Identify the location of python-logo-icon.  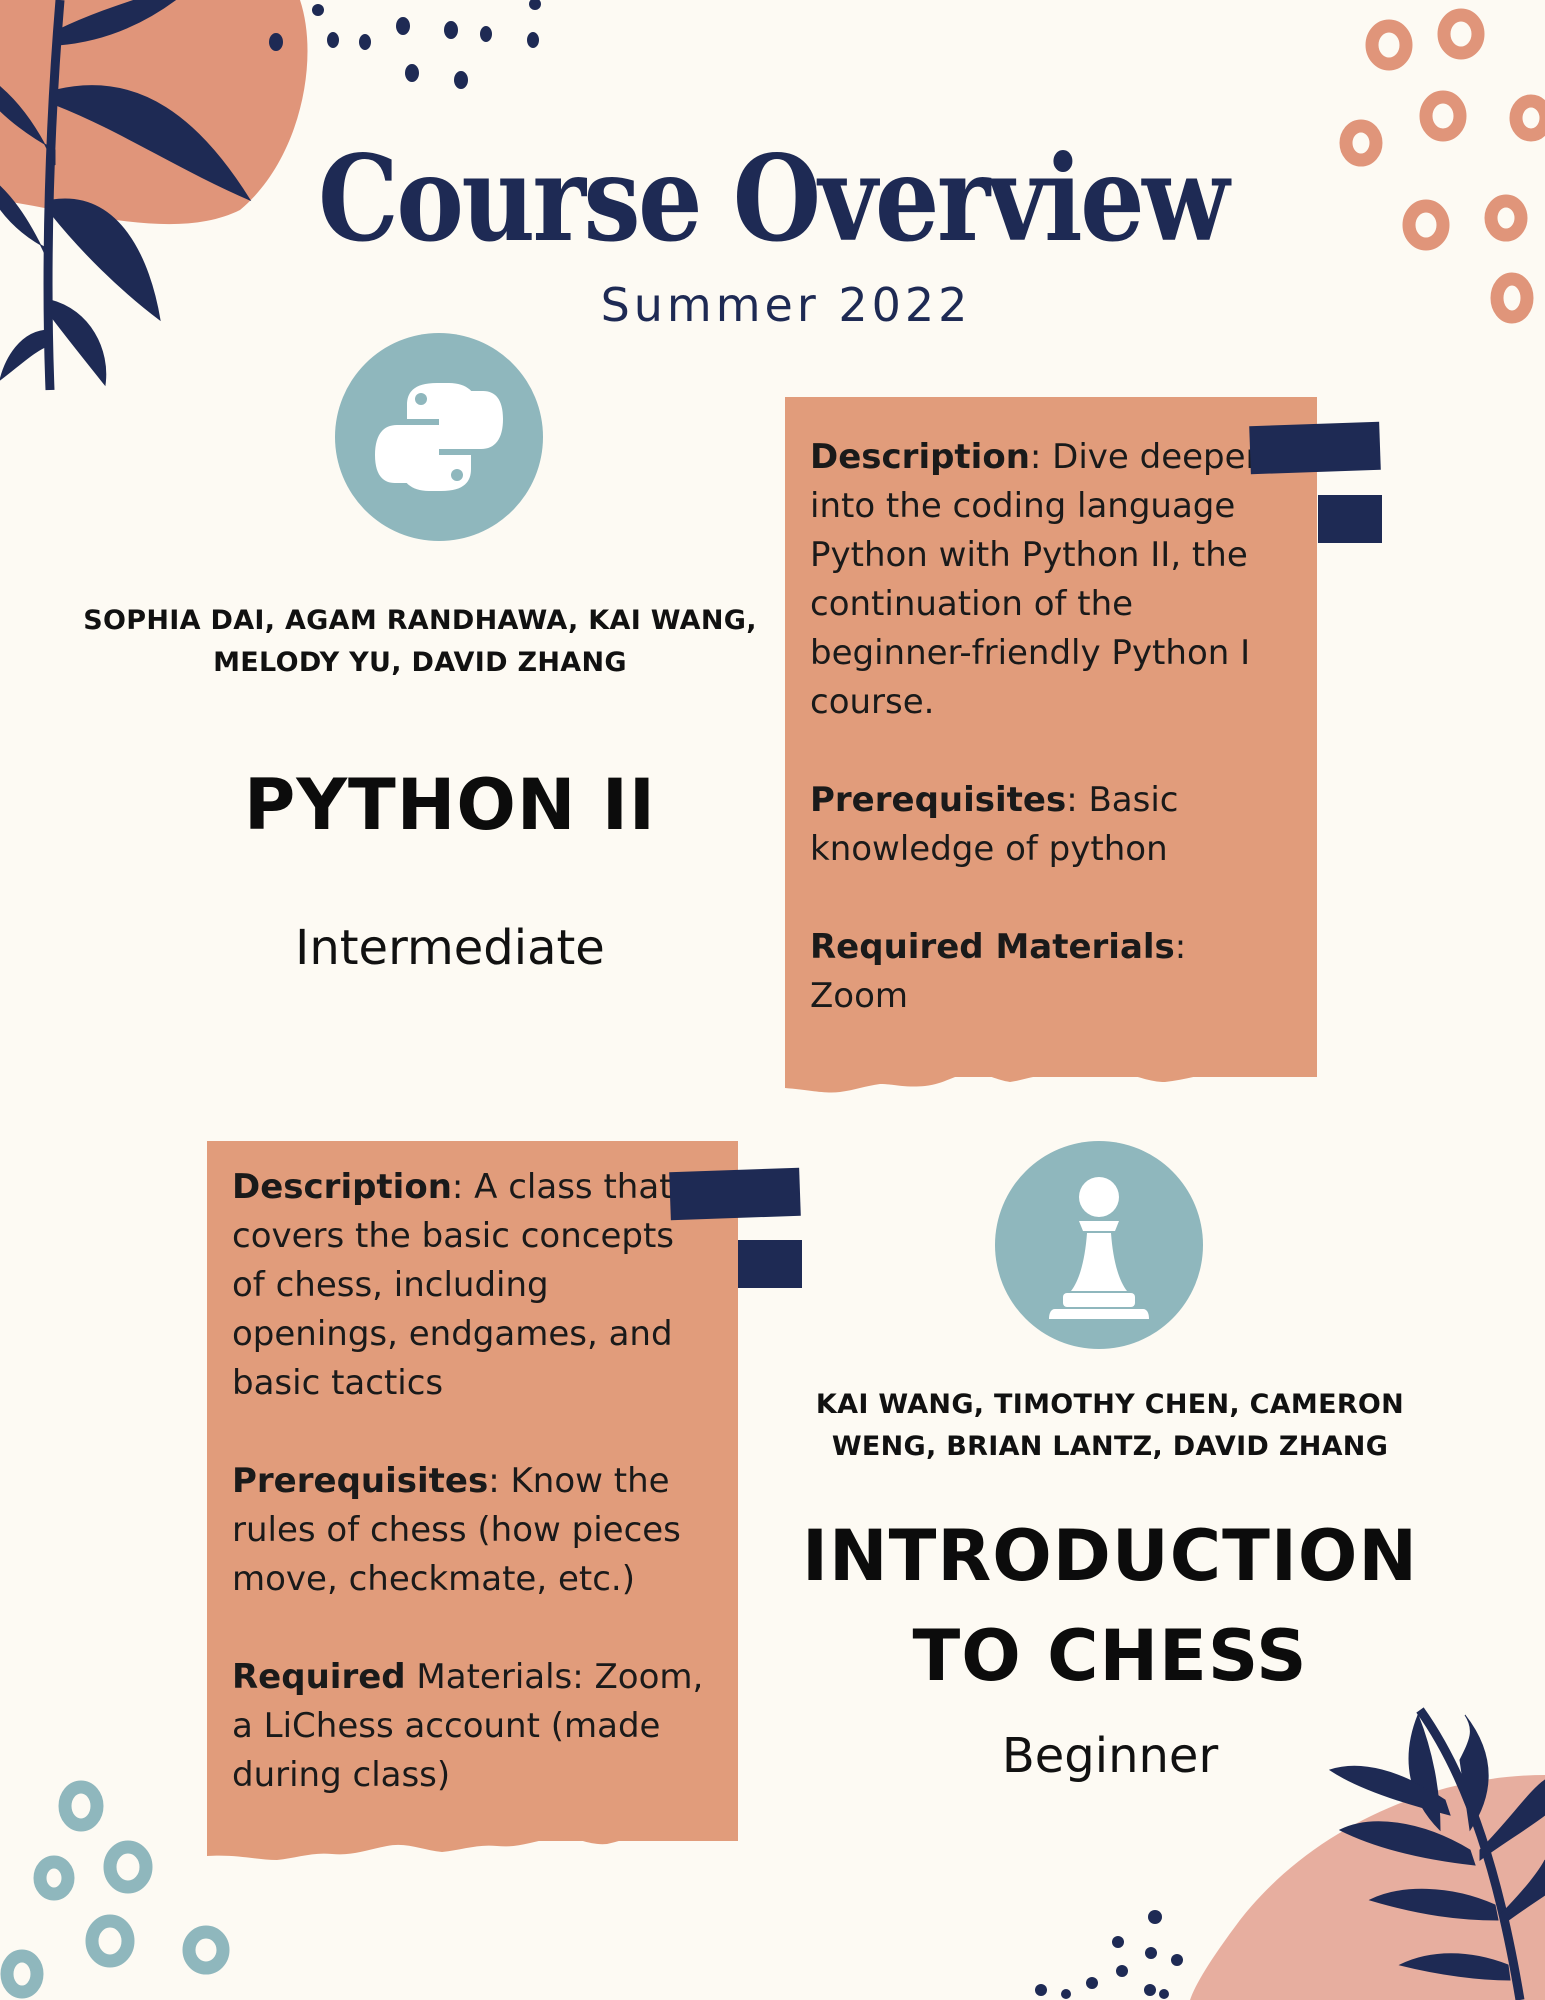
(439, 437).